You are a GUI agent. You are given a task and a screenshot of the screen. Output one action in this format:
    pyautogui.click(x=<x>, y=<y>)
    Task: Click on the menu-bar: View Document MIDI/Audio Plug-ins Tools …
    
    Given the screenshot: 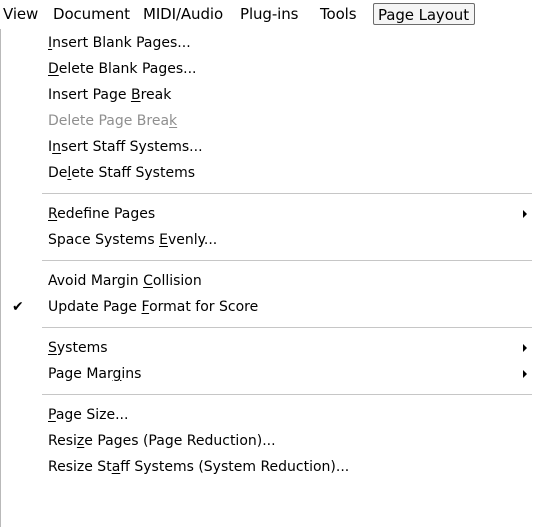 What is the action you would take?
    pyautogui.click(x=266, y=14)
    